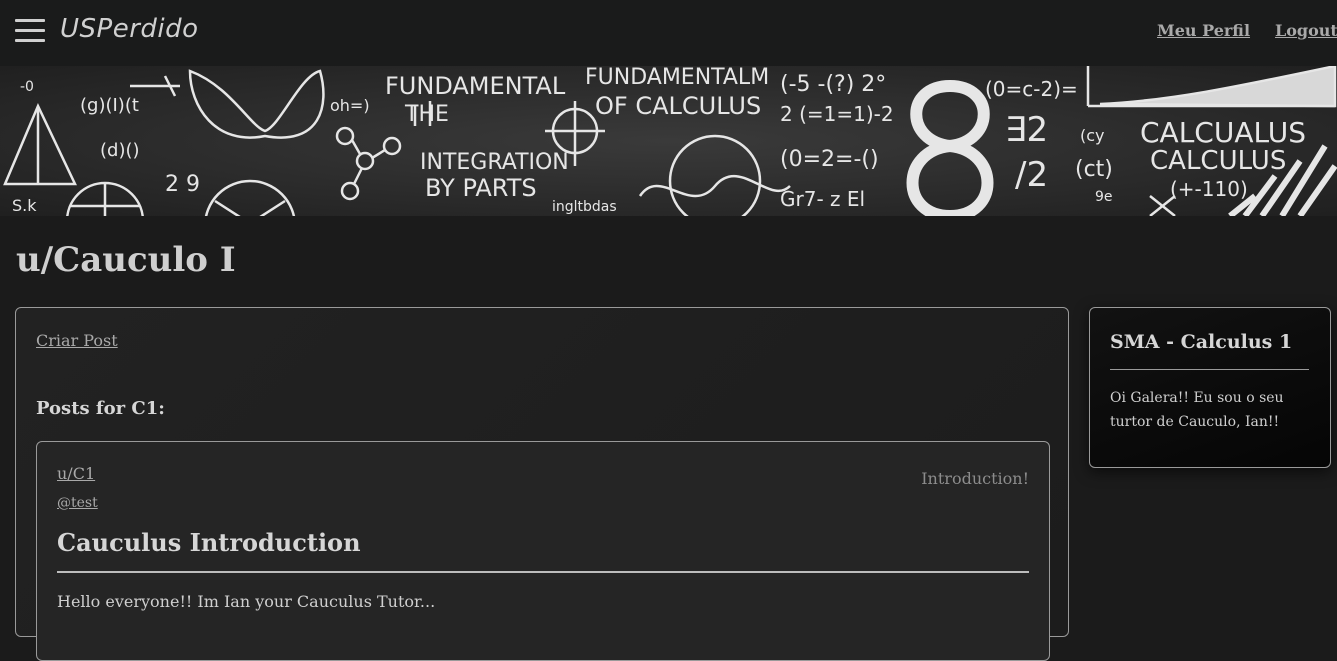 The height and width of the screenshot is (661, 1337). Describe the element at coordinates (822, 199) in the screenshot. I see `svg-text: Gr7- z El` at that location.